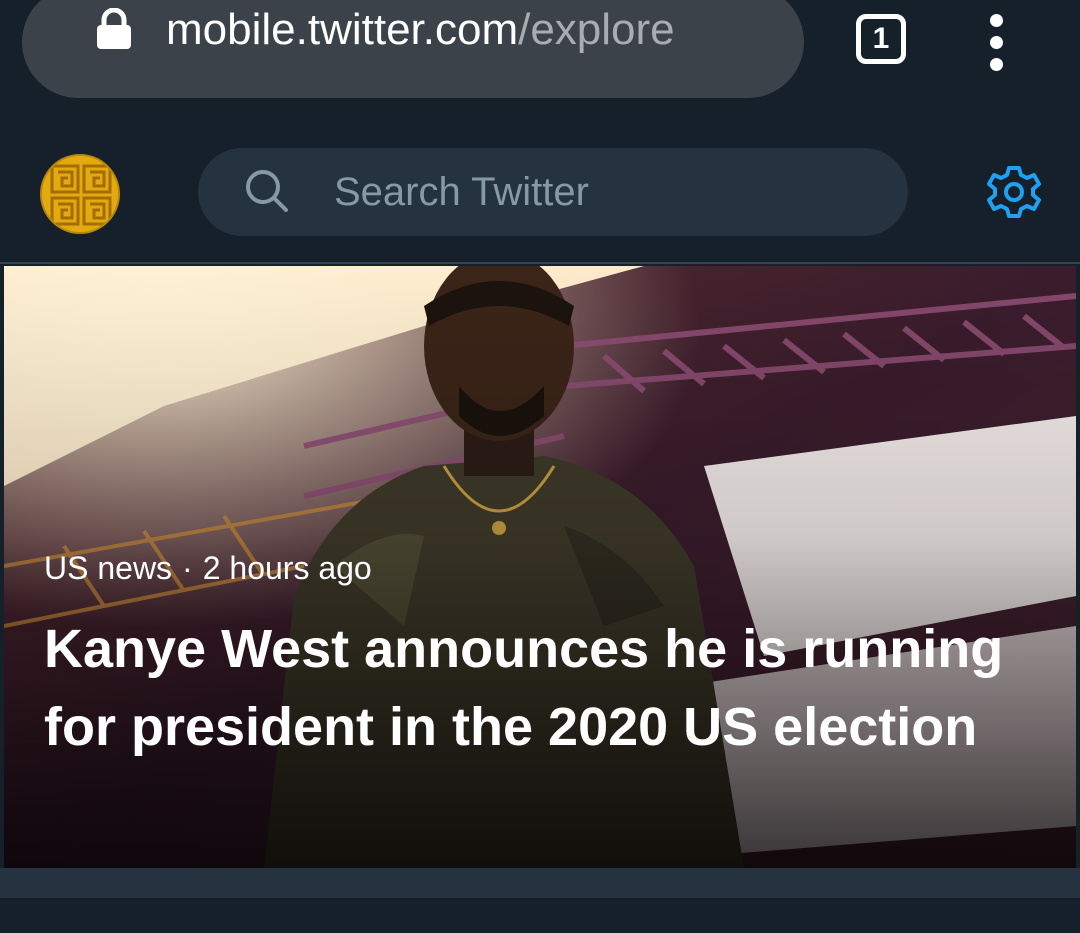 The height and width of the screenshot is (933, 1080). I want to click on explore-header, so click(540, 196).